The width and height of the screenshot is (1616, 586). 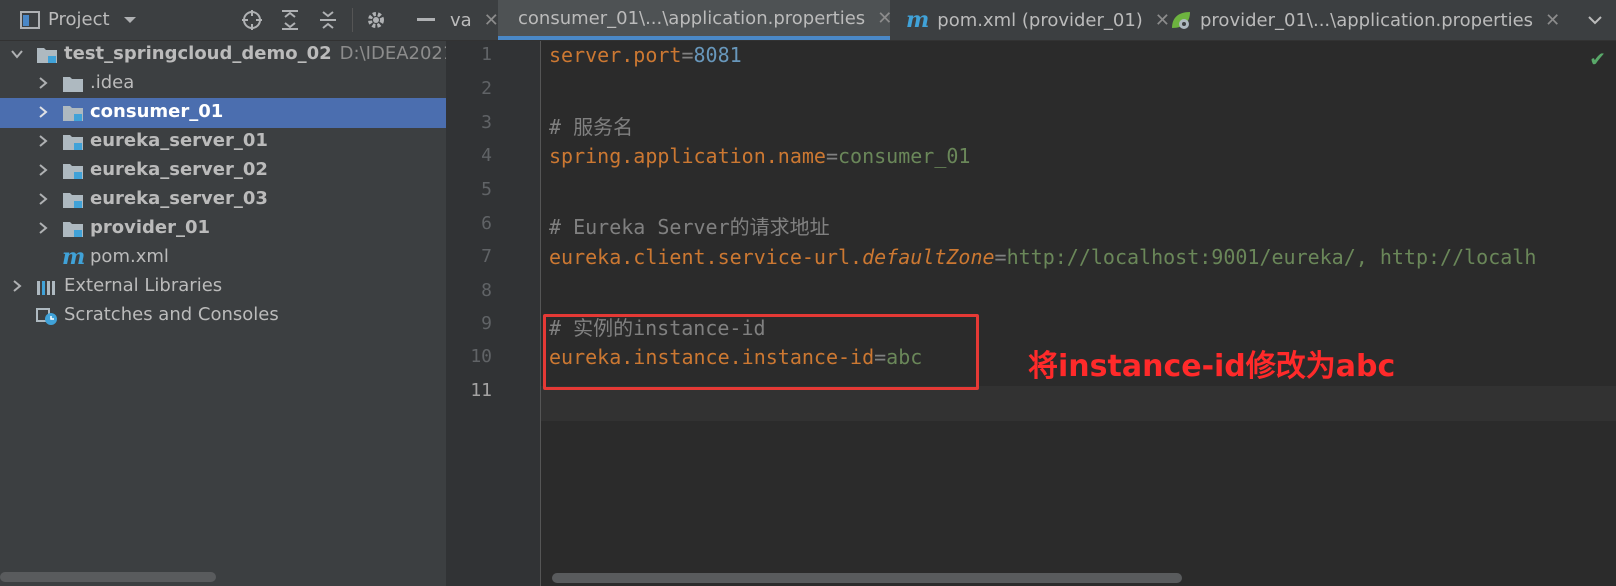 What do you see at coordinates (486, 290) in the screenshot?
I see `line-number: 8` at bounding box center [486, 290].